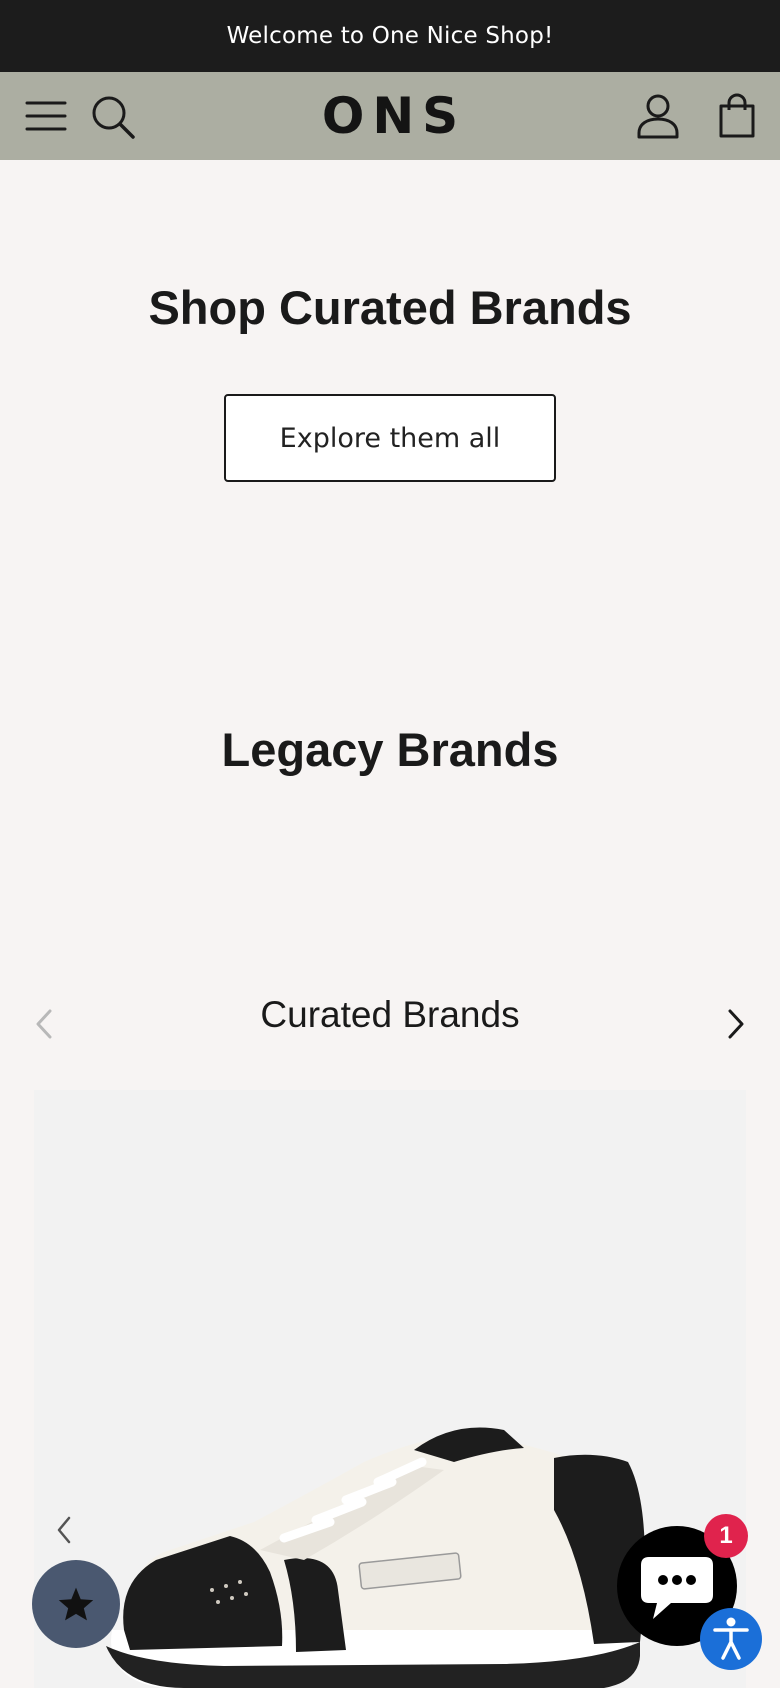 This screenshot has width=780, height=1688. I want to click on accessibility-button, so click(731, 1639).